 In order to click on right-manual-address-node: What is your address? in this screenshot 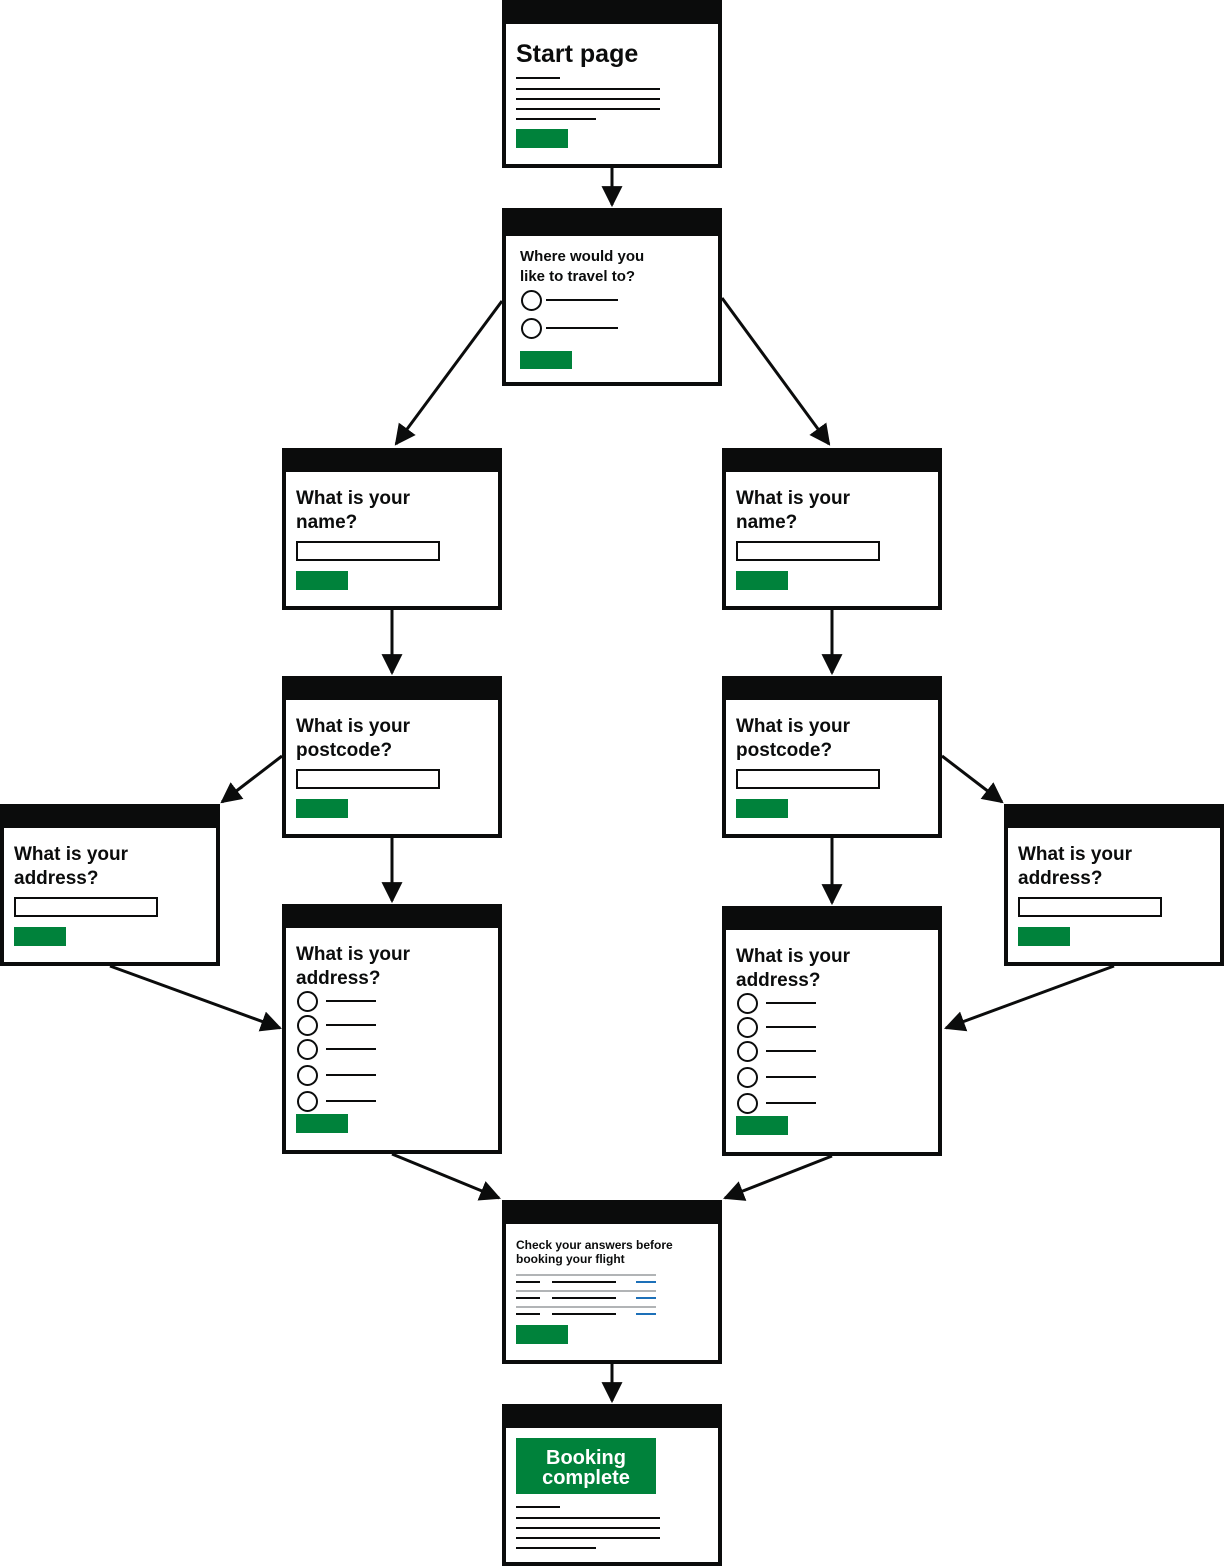, I will do `click(1114, 885)`.